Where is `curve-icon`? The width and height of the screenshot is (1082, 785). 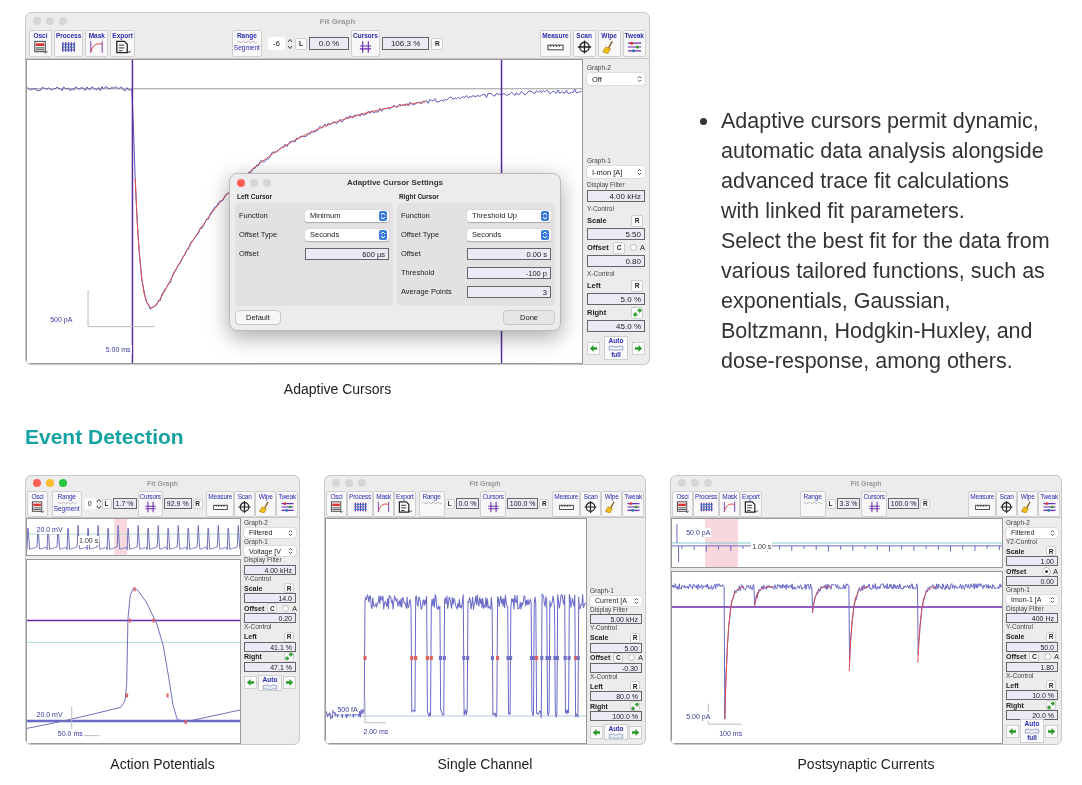
curve-icon is located at coordinates (97, 47).